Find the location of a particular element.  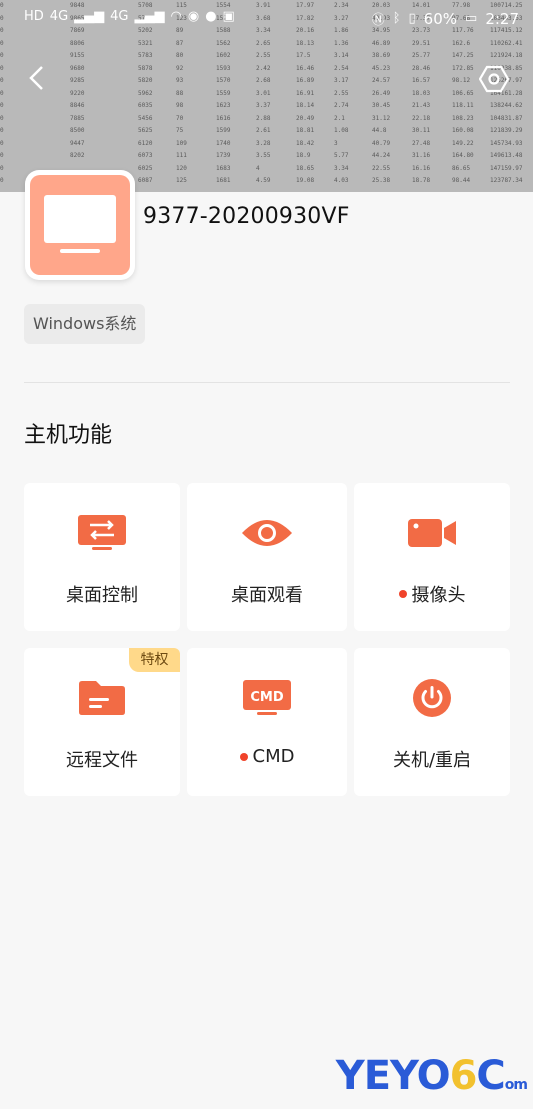

hd-icon: HD is located at coordinates (34, 16).